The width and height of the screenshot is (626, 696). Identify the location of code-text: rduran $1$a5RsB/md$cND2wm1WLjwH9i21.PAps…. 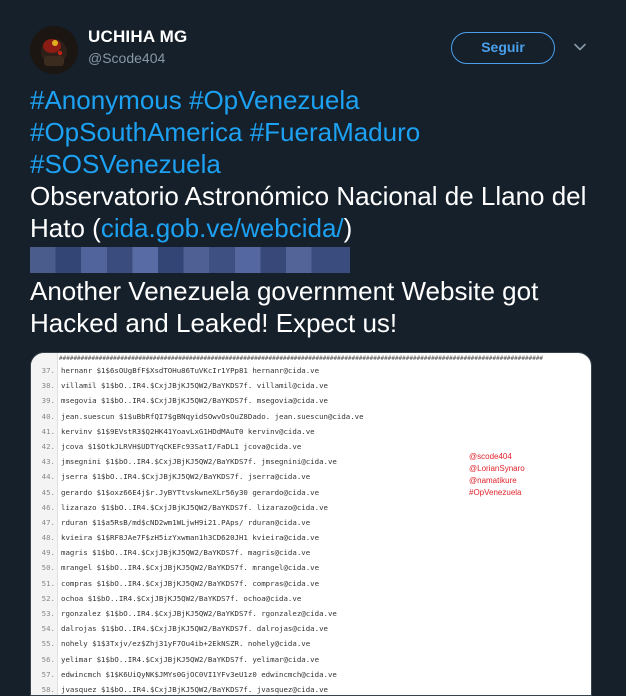
(186, 522).